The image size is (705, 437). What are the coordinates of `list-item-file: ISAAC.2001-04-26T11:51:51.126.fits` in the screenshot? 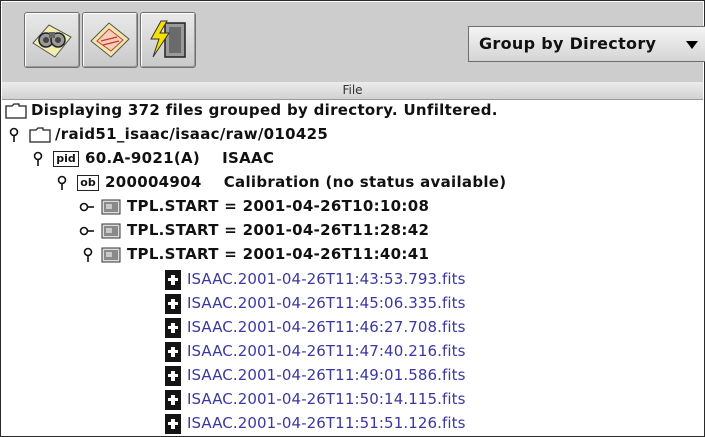 It's located at (351, 423).